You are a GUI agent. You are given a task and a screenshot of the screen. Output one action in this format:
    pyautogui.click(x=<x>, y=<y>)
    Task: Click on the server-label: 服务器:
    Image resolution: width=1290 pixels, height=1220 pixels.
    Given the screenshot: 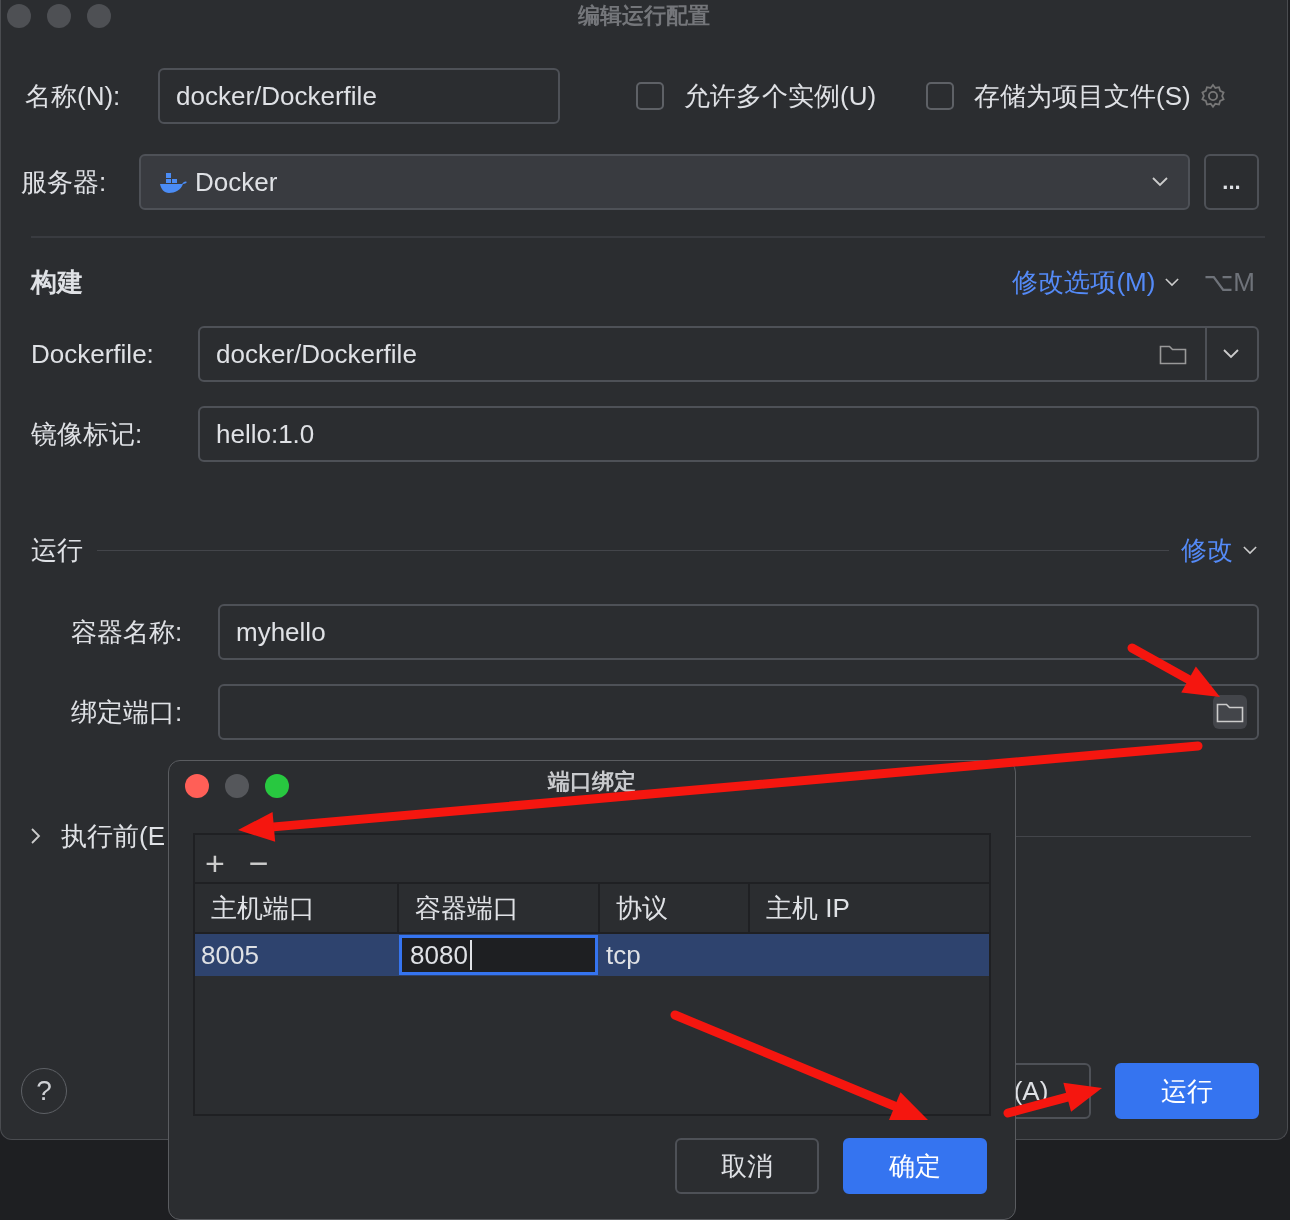 What is the action you would take?
    pyautogui.click(x=64, y=182)
    